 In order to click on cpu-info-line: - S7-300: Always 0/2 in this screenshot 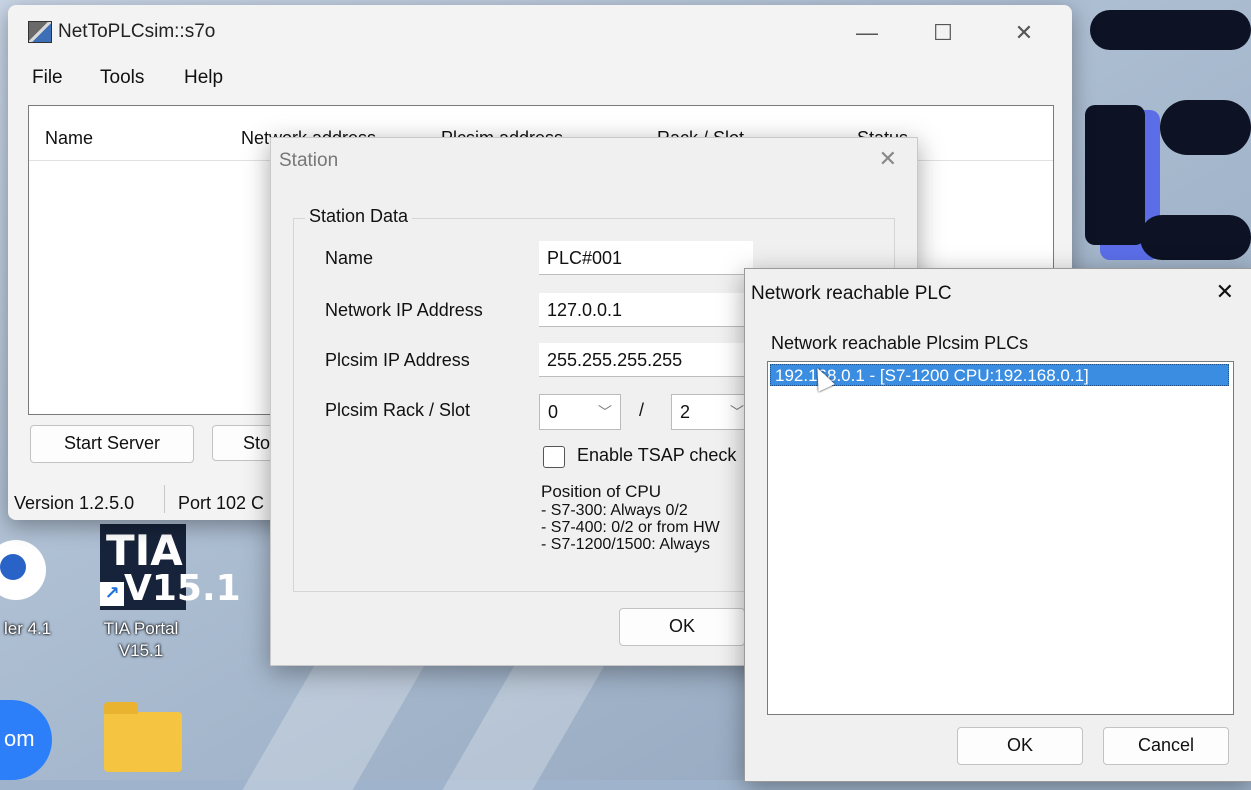, I will do `click(614, 510)`.